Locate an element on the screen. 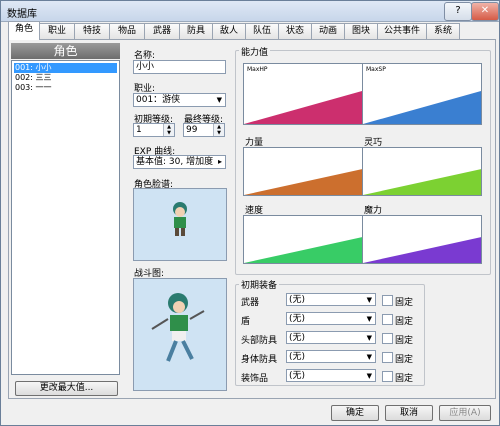 This screenshot has width=500, height=426. name-field: 小小 is located at coordinates (179, 67).